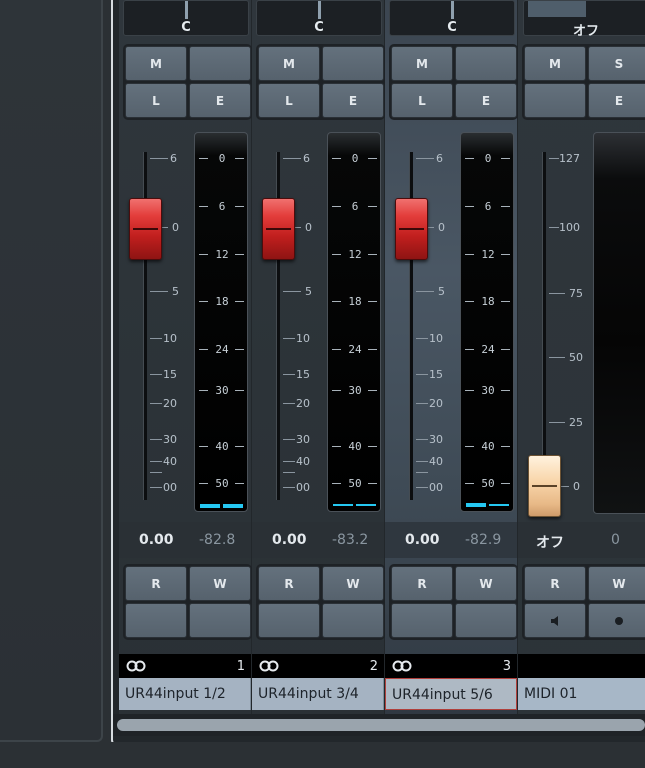 This screenshot has width=645, height=768. I want to click on channel-name-label: UR44input 5/6, so click(442, 695).